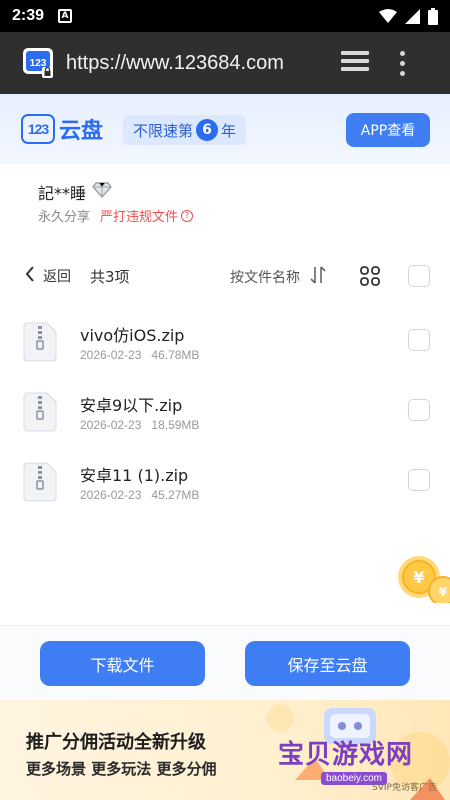  I want to click on file-toolbar: 返回 共3项 按文件名称, so click(225, 277).